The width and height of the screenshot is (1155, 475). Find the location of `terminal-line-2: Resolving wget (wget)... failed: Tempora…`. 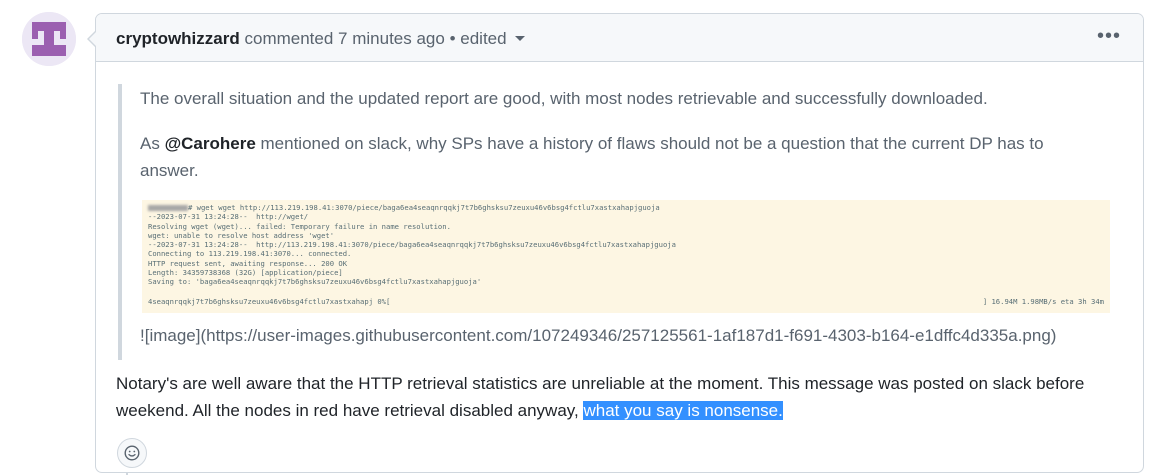

terminal-line-2: Resolving wget (wget)... failed: Tempora… is located at coordinates (299, 226).